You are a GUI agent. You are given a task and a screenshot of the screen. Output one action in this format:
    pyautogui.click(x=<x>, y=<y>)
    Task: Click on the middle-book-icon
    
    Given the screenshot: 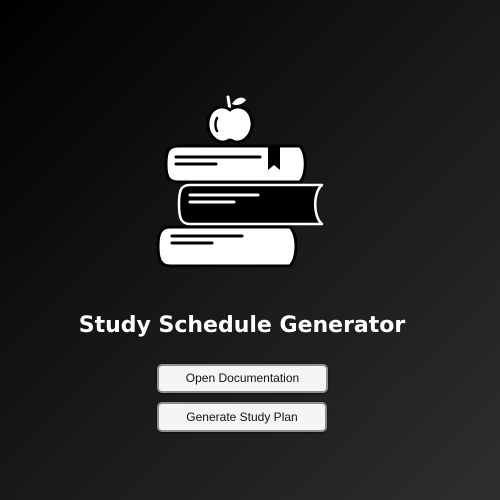 What is the action you would take?
    pyautogui.click(x=250, y=204)
    